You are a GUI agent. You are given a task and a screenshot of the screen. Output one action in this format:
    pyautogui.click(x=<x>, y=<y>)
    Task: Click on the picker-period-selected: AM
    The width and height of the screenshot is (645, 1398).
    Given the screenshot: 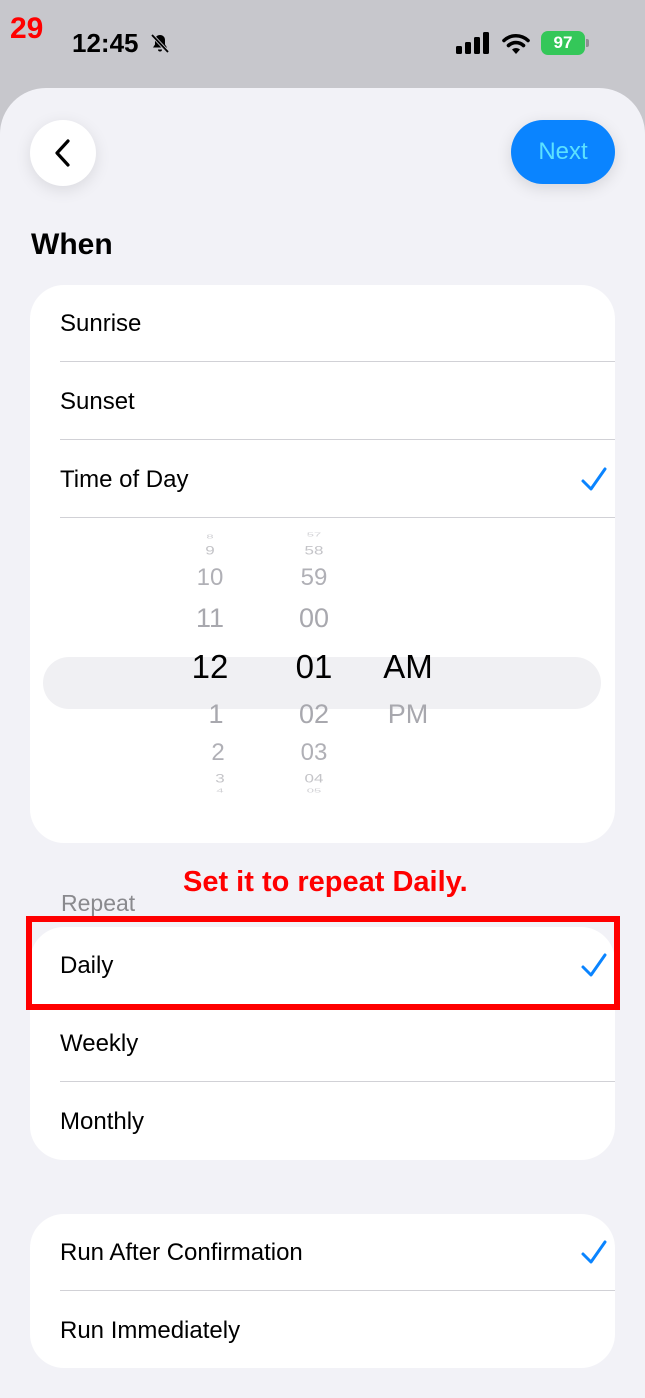 What is the action you would take?
    pyautogui.click(x=408, y=666)
    